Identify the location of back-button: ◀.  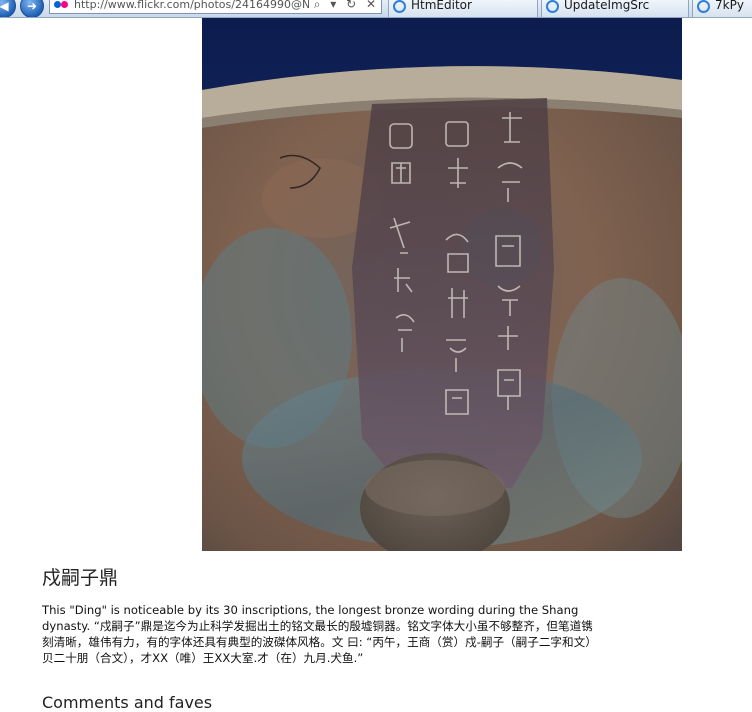
(8, 8).